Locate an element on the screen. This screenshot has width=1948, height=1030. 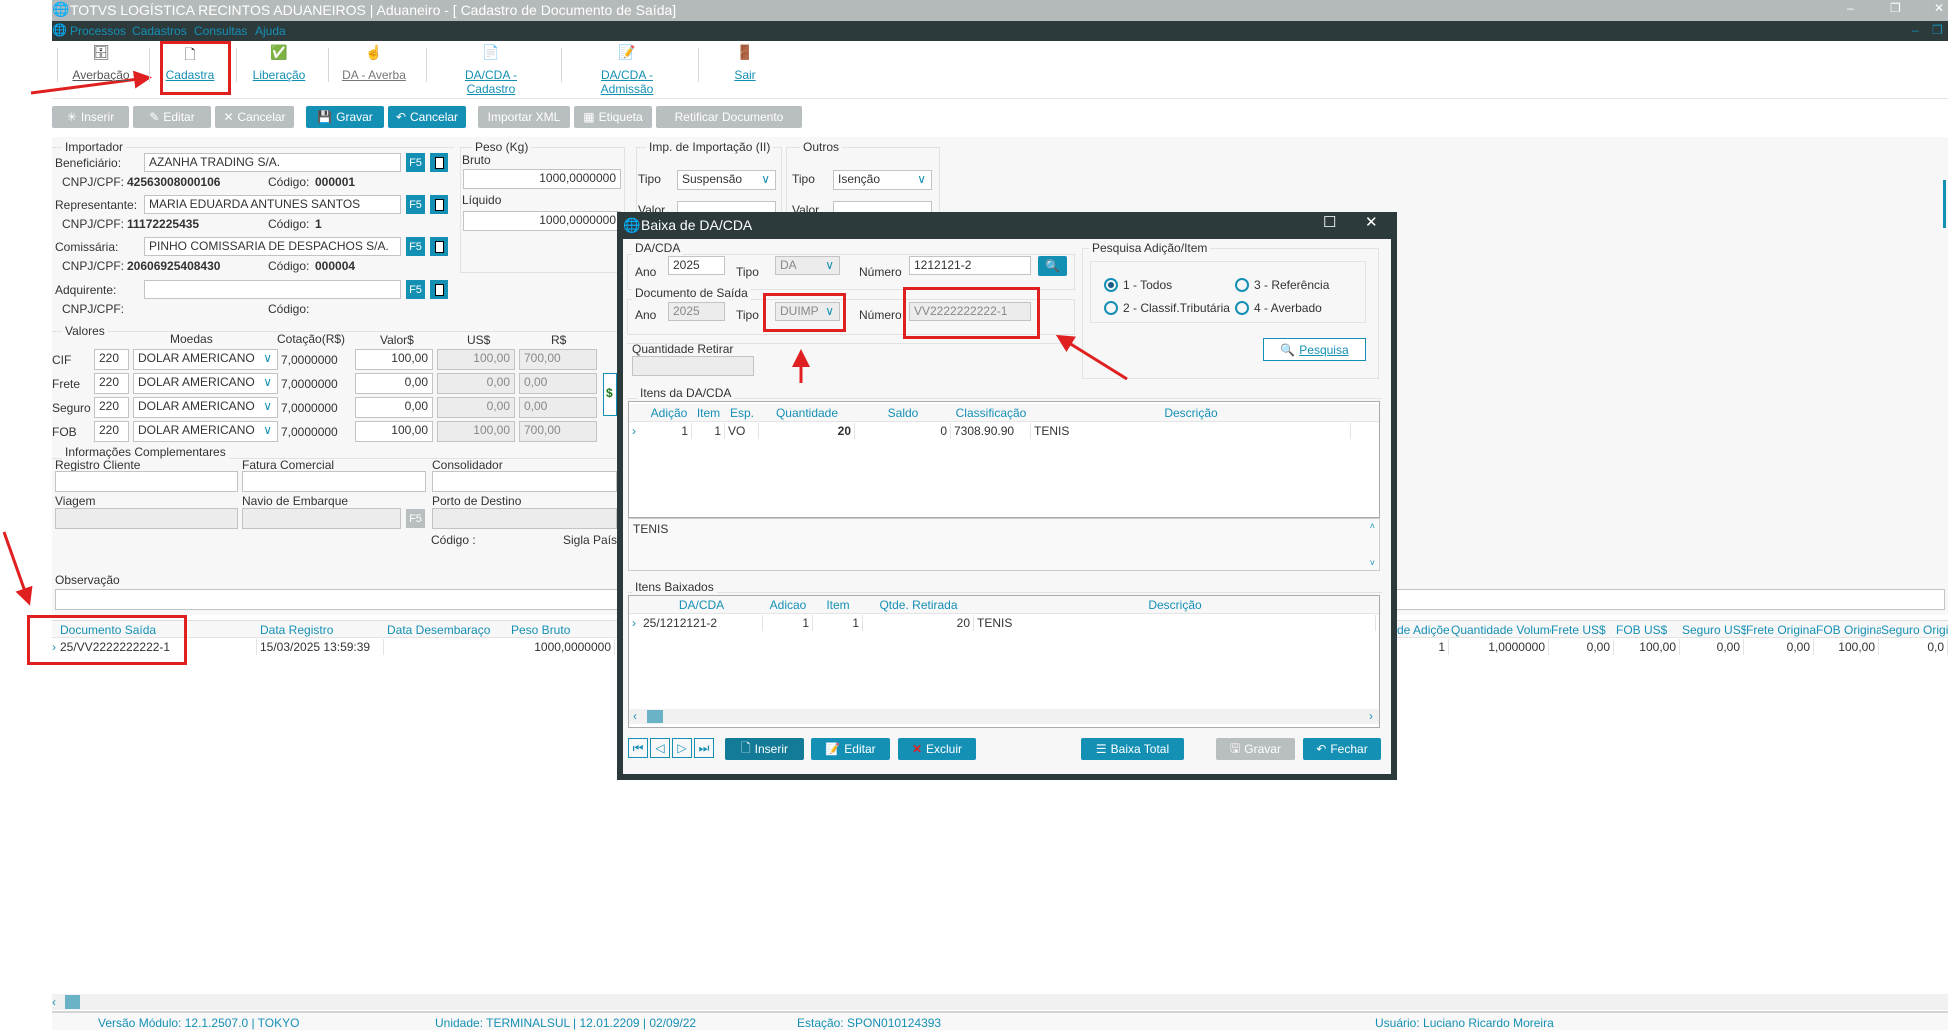
action-retificar-documento-button: Retificar Documento is located at coordinates (729, 117).